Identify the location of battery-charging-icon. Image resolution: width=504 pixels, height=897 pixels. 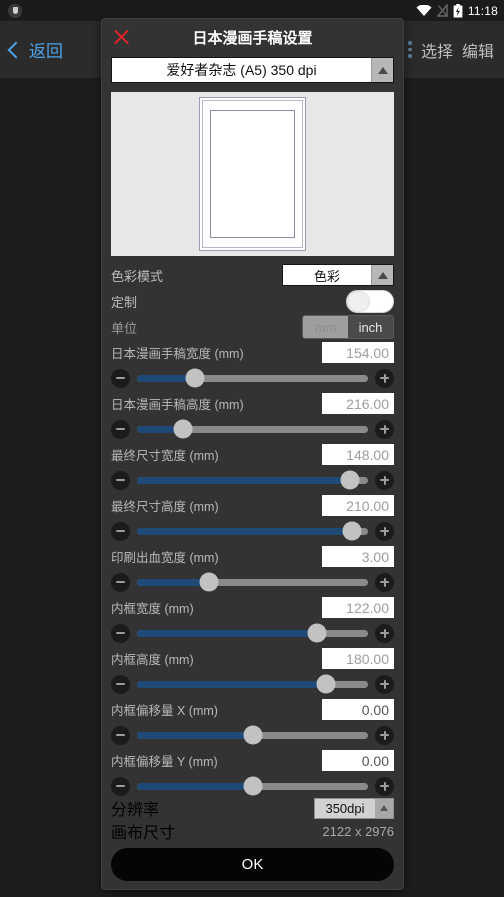
(458, 10).